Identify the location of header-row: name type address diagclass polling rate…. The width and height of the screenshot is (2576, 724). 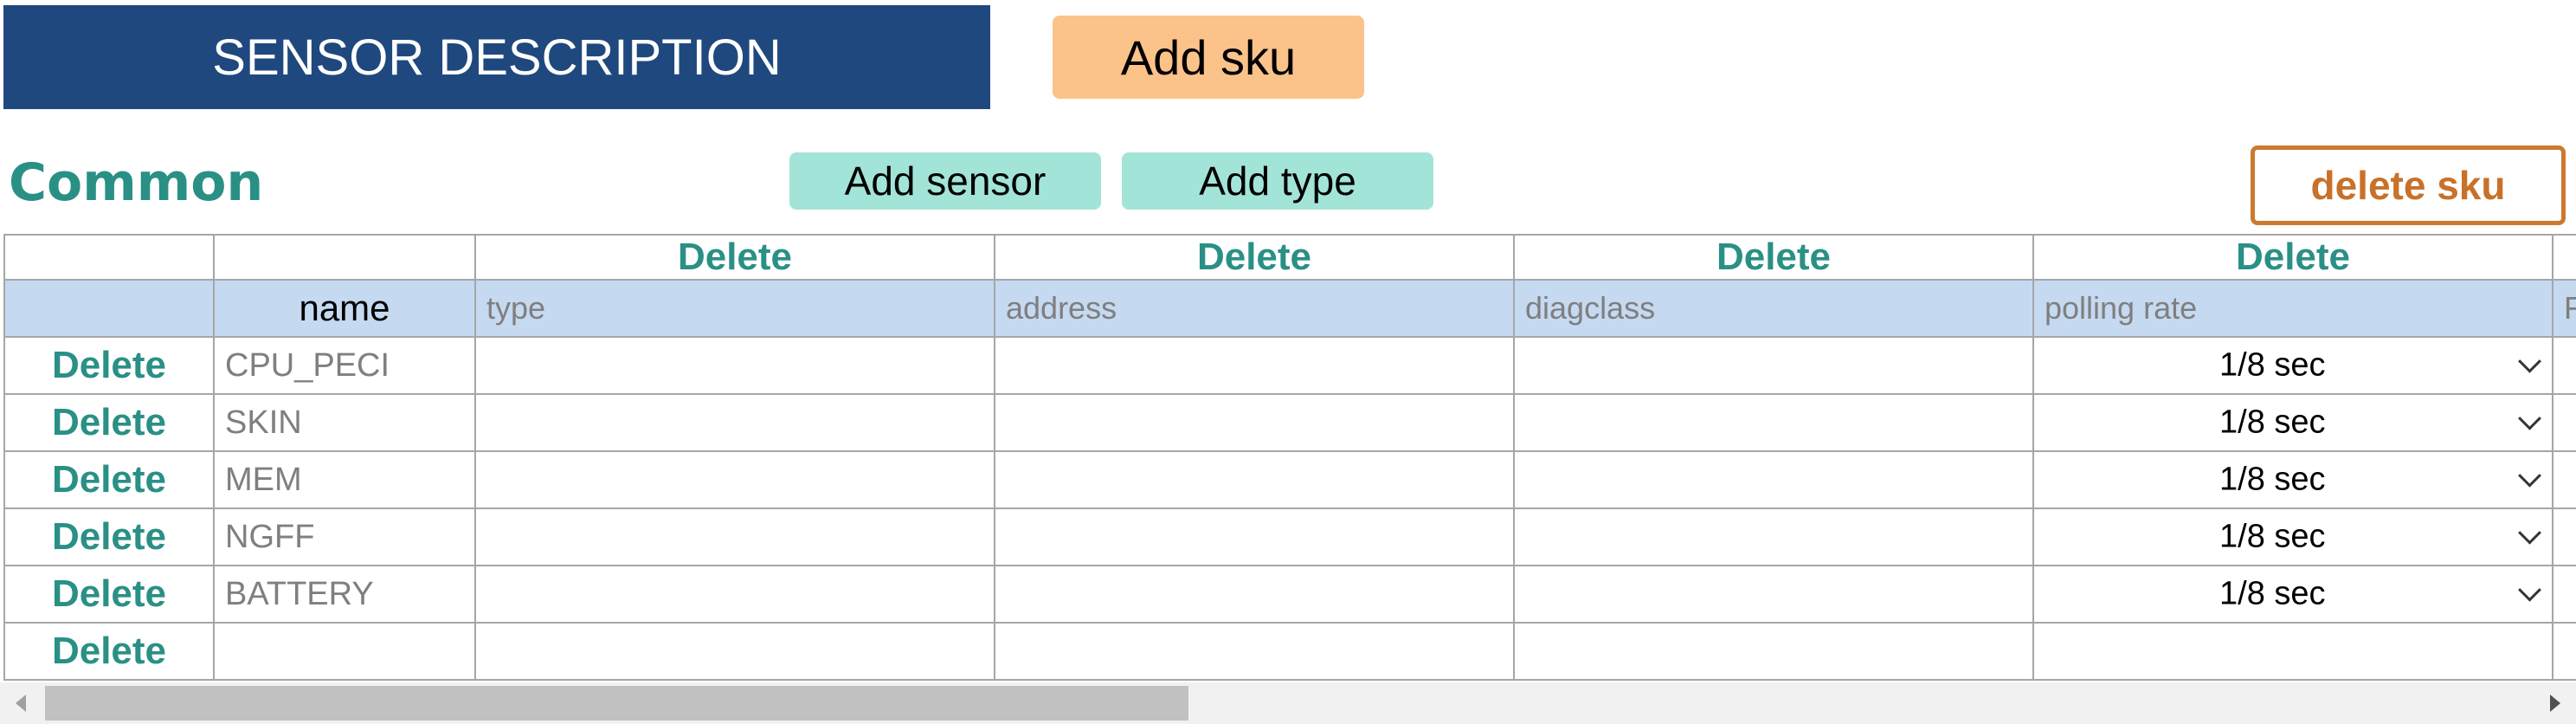
(1289, 308).